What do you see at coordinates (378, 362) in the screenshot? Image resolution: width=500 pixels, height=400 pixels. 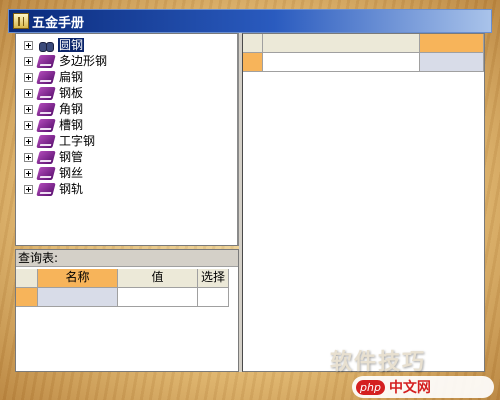 I see `watermark-text: 软件技巧` at bounding box center [378, 362].